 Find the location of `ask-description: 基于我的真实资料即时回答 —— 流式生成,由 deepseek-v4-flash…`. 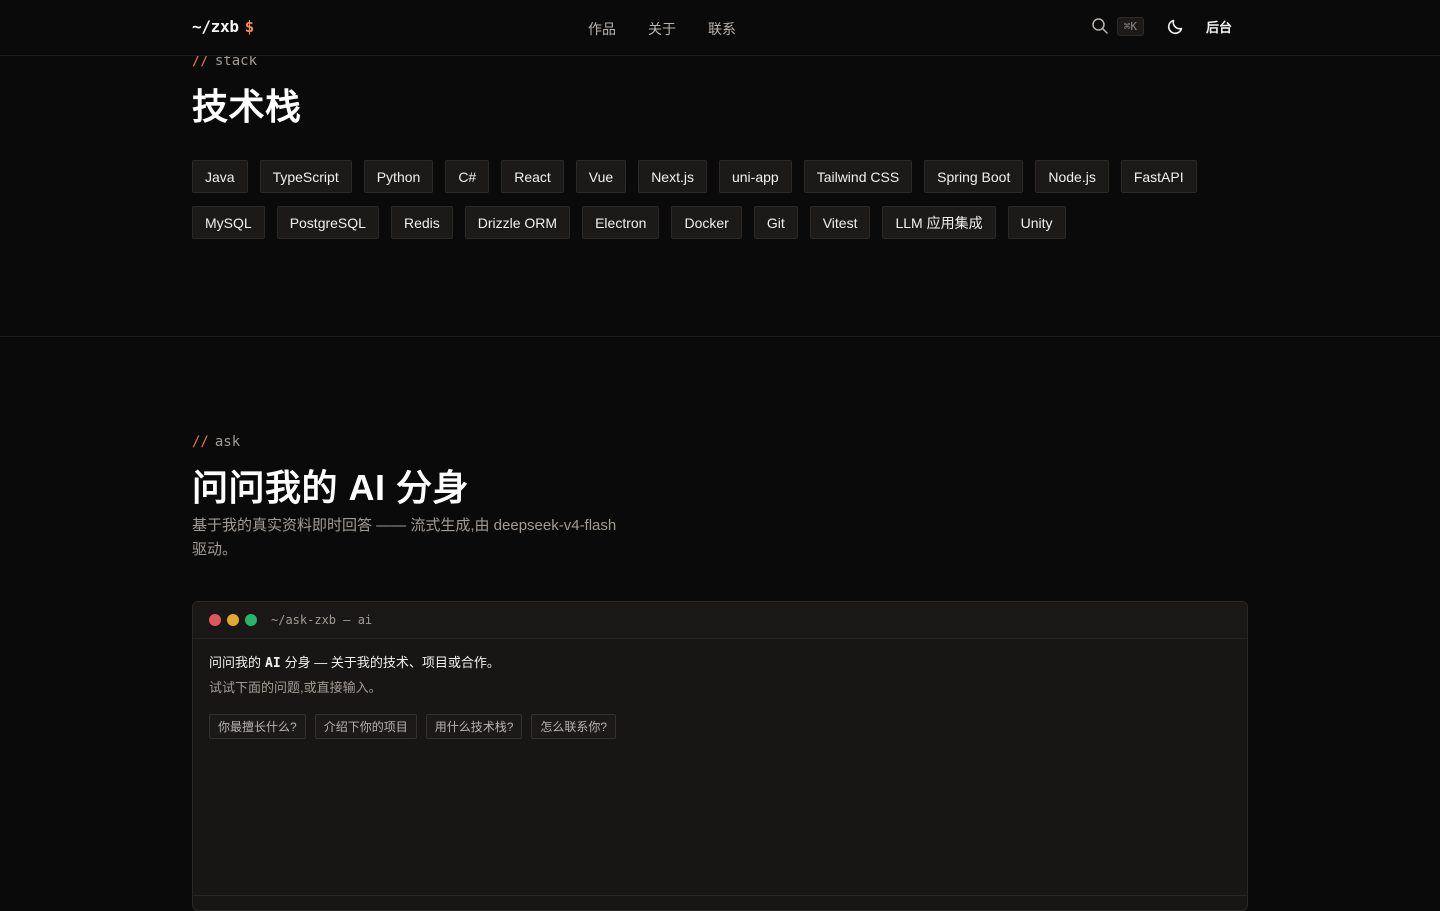

ask-description: 基于我的真实资料即时回答 —— 流式生成,由 deepseek-v4-flash… is located at coordinates (404, 537).